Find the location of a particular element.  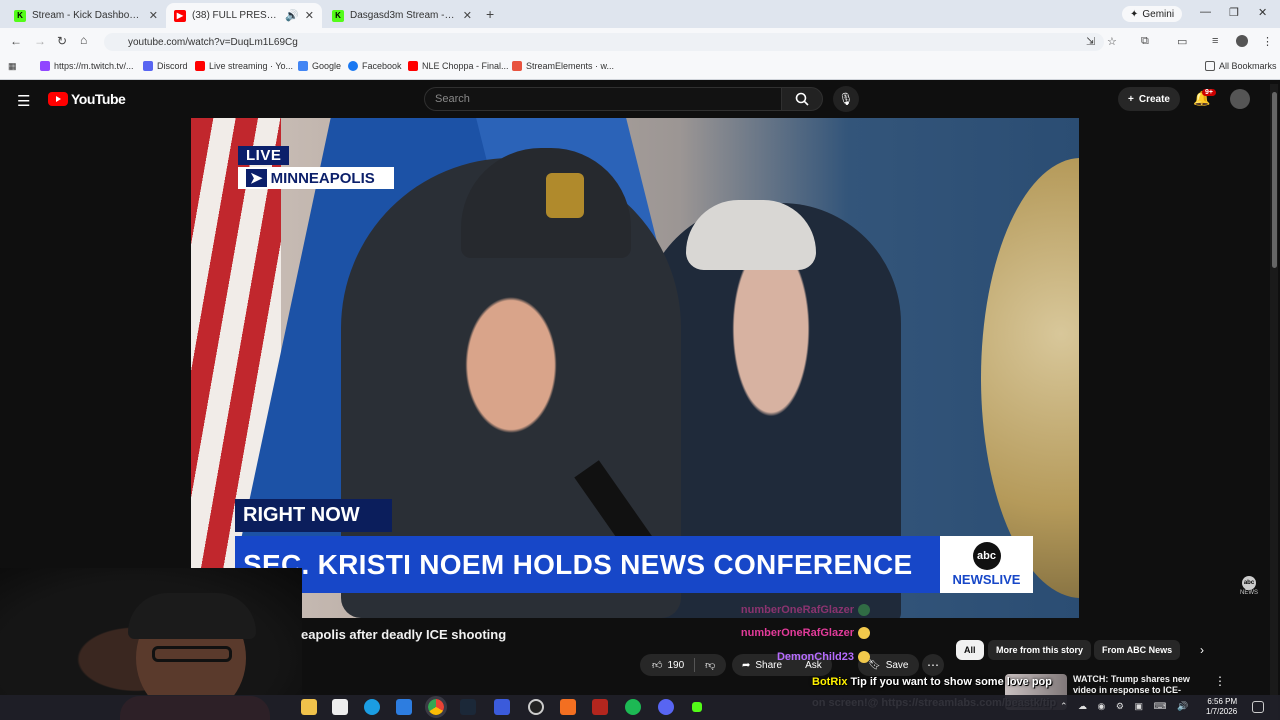

bookmark-discord: Discord is located at coordinates (165, 66).